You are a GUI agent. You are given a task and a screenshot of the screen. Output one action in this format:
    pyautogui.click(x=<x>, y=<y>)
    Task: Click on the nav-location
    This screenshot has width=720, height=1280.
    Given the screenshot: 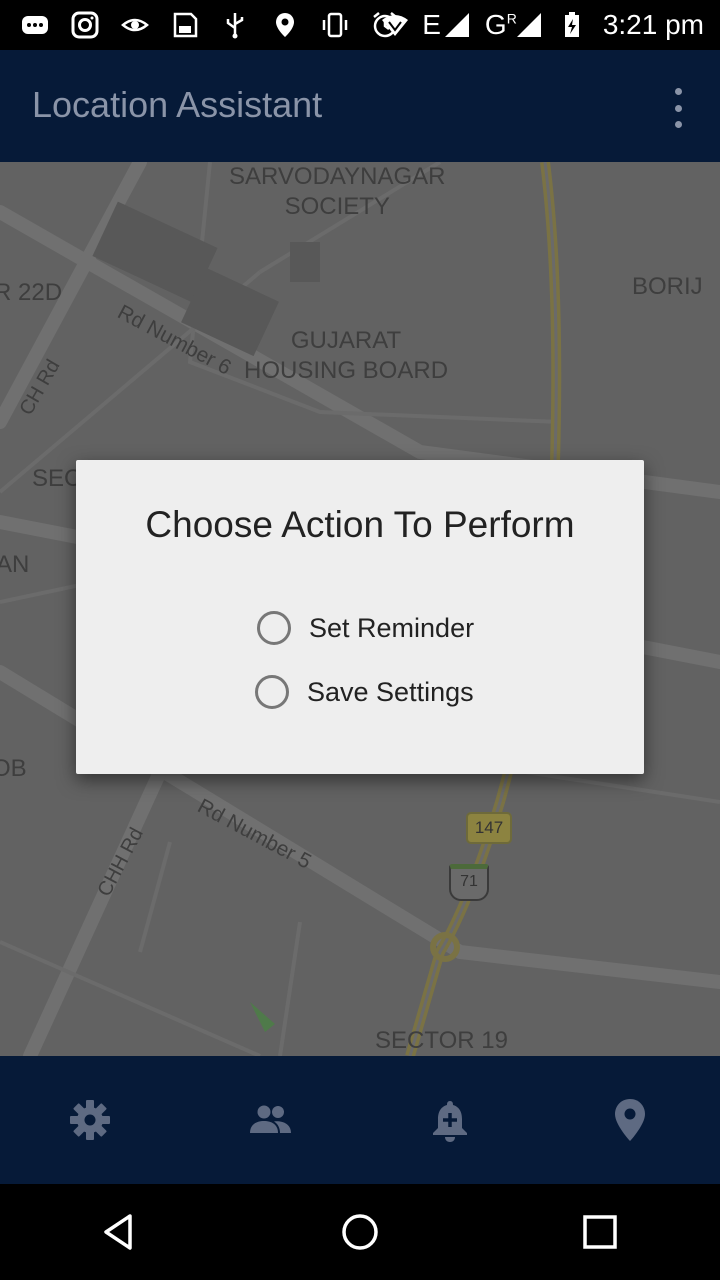 What is the action you would take?
    pyautogui.click(x=630, y=1120)
    